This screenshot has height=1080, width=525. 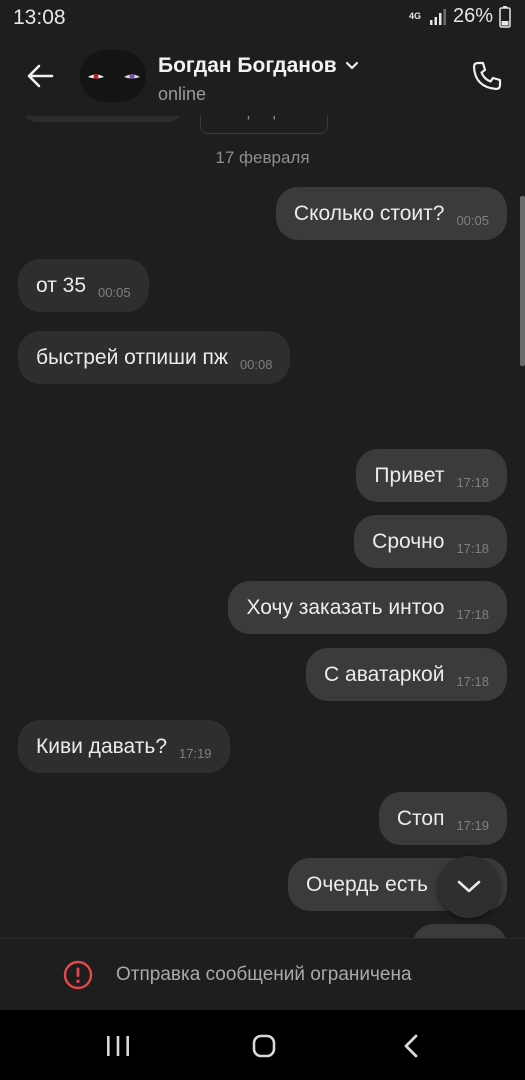 I want to click on status-bar: 13:08 4G 26%, so click(x=262, y=18).